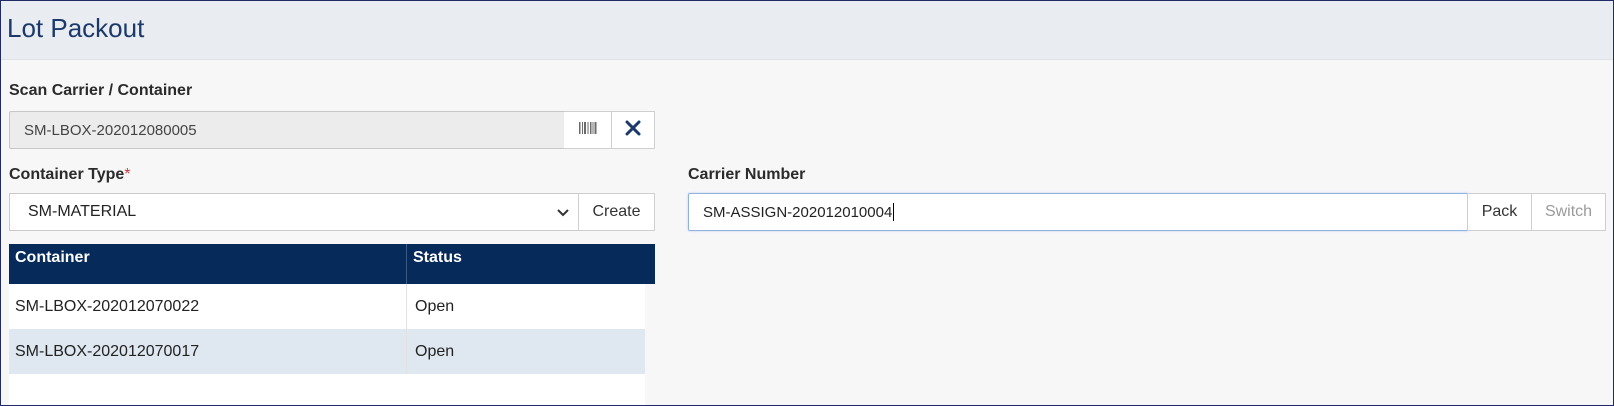  I want to click on scan-label: Scan Carrier / Container, so click(101, 90).